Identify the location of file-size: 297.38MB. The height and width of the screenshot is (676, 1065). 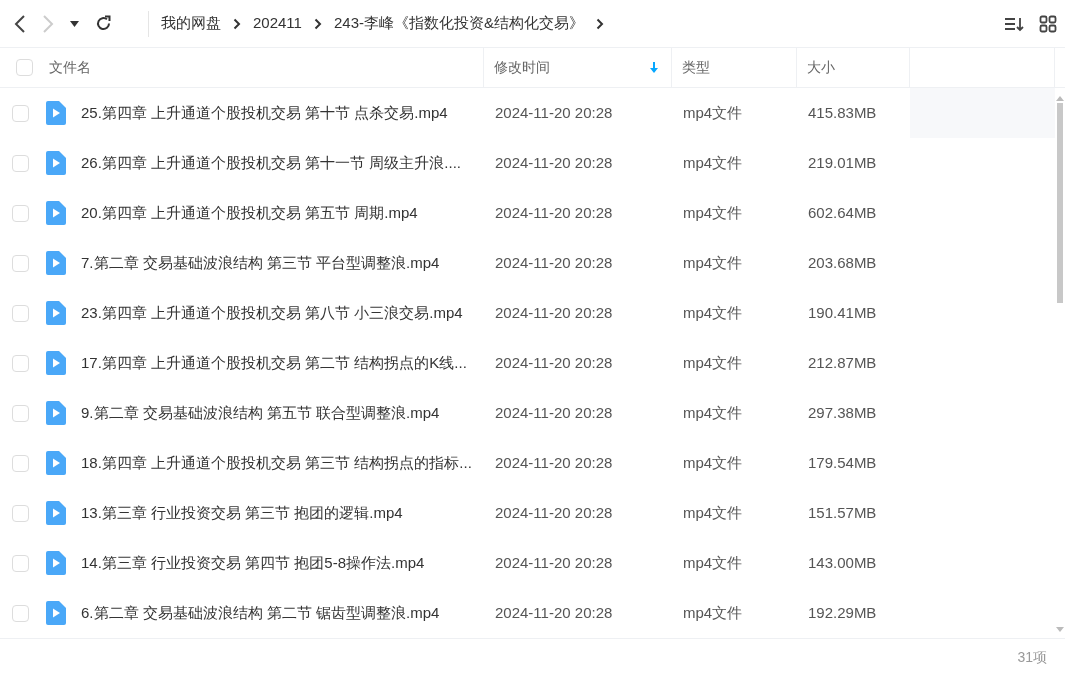
(842, 412).